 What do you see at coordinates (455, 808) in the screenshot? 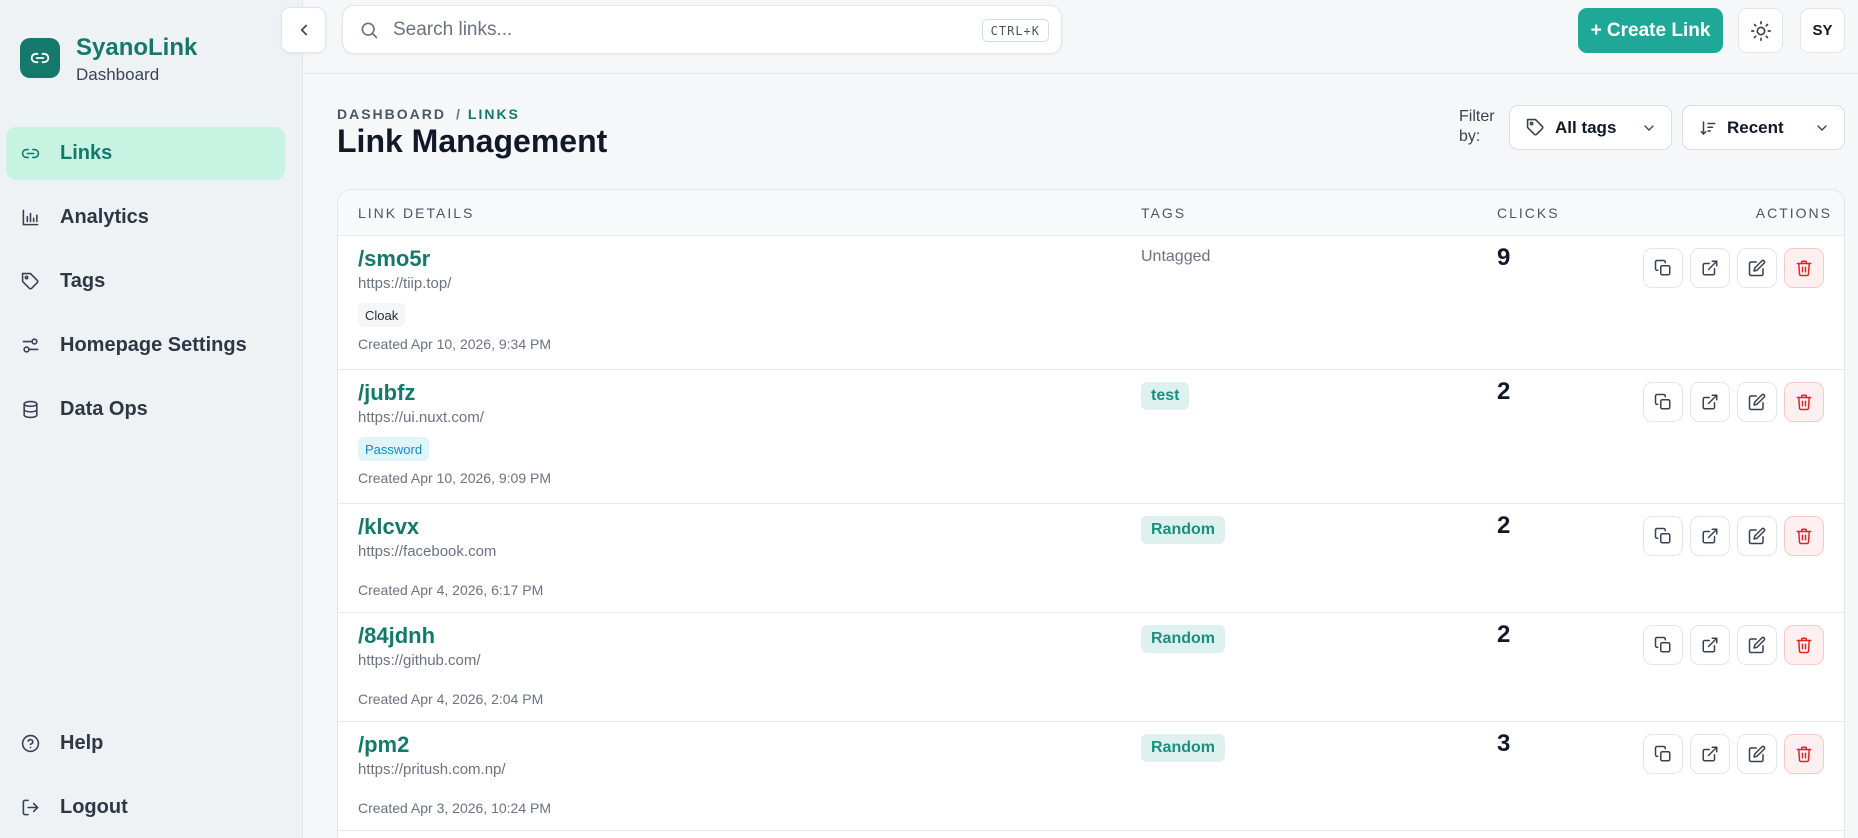
I see `created-timestamp: Created Apr 3, 2026, 10:24 PM` at bounding box center [455, 808].